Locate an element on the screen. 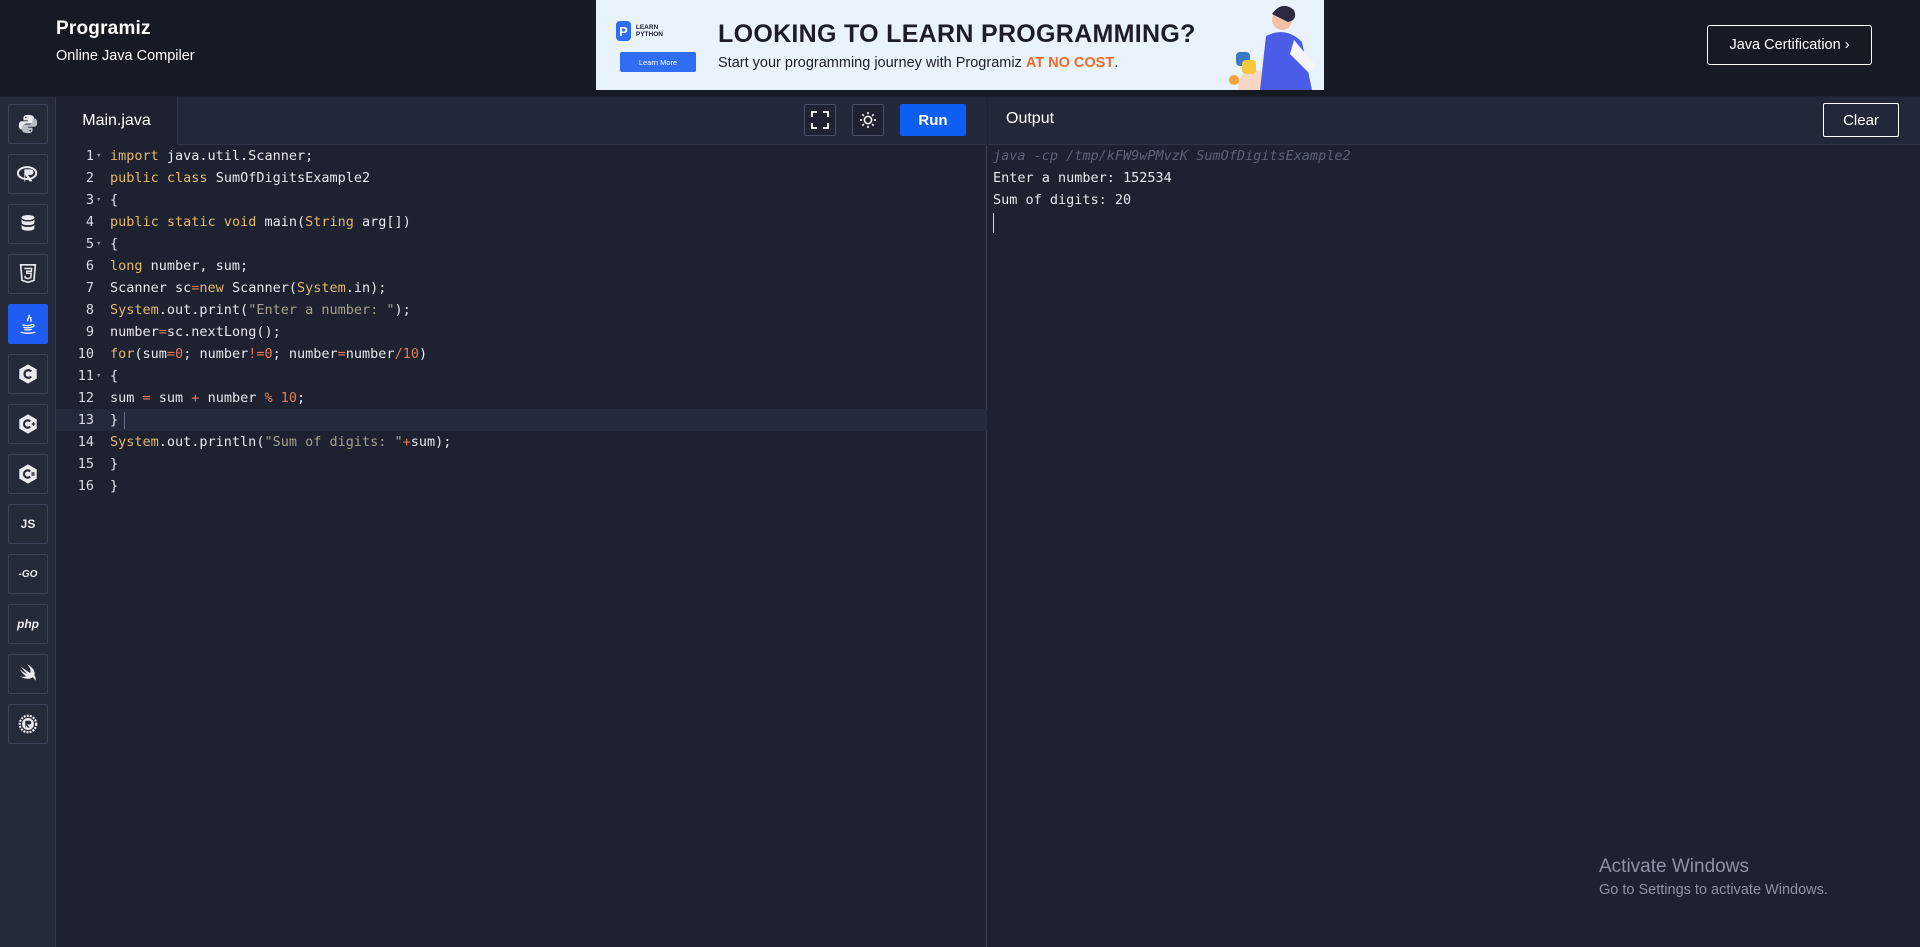 This screenshot has width=1920, height=947. badge-text: LEARN PYTHON is located at coordinates (649, 31).